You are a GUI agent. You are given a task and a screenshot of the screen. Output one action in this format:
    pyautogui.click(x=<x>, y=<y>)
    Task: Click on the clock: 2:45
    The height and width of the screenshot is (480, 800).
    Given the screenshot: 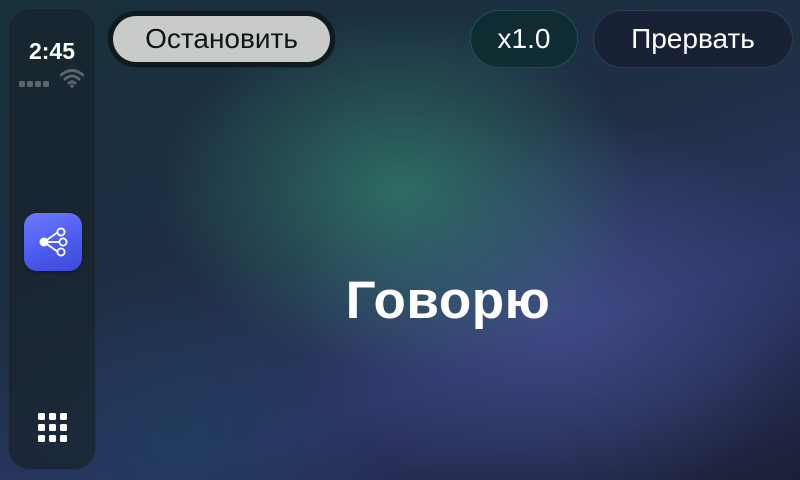 What is the action you would take?
    pyautogui.click(x=52, y=51)
    